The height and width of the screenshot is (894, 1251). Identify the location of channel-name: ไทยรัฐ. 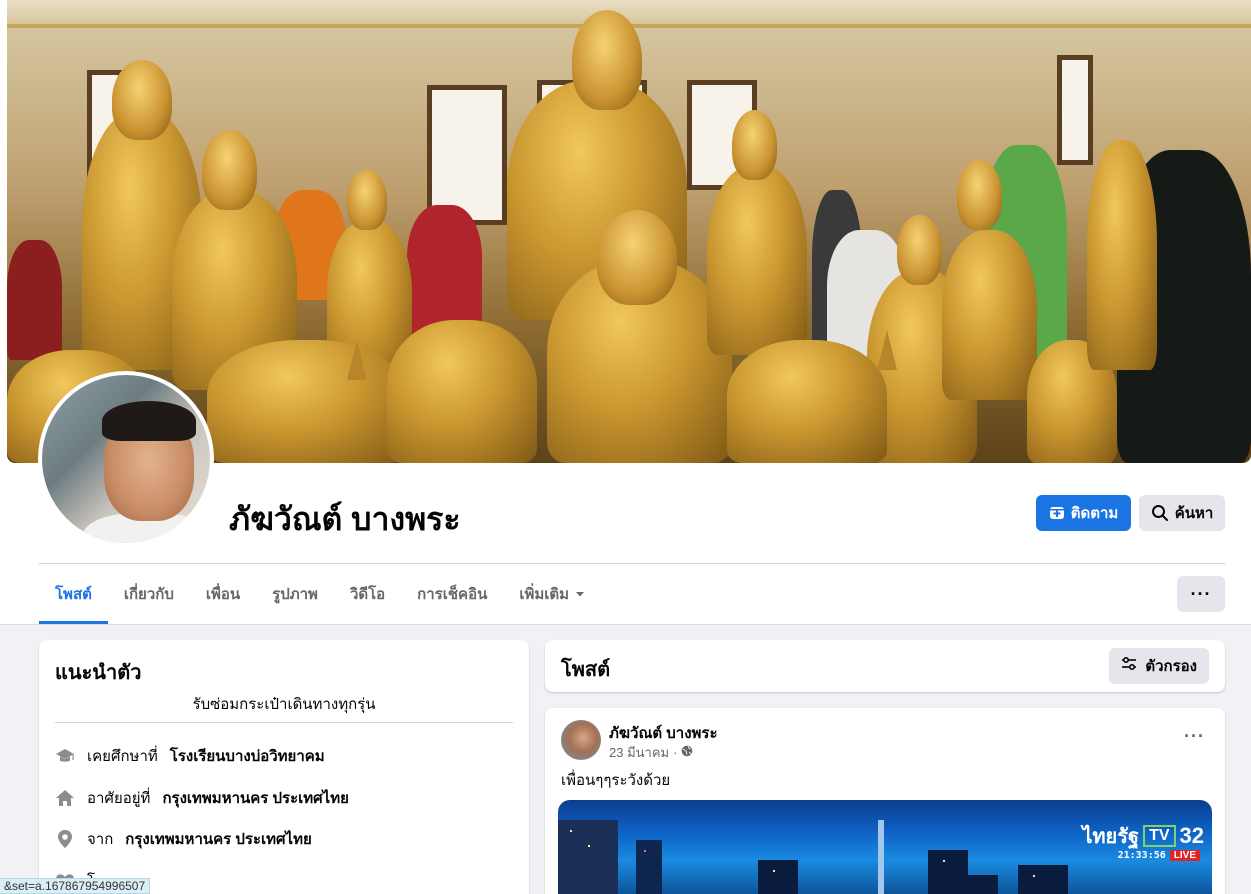
(1111, 837).